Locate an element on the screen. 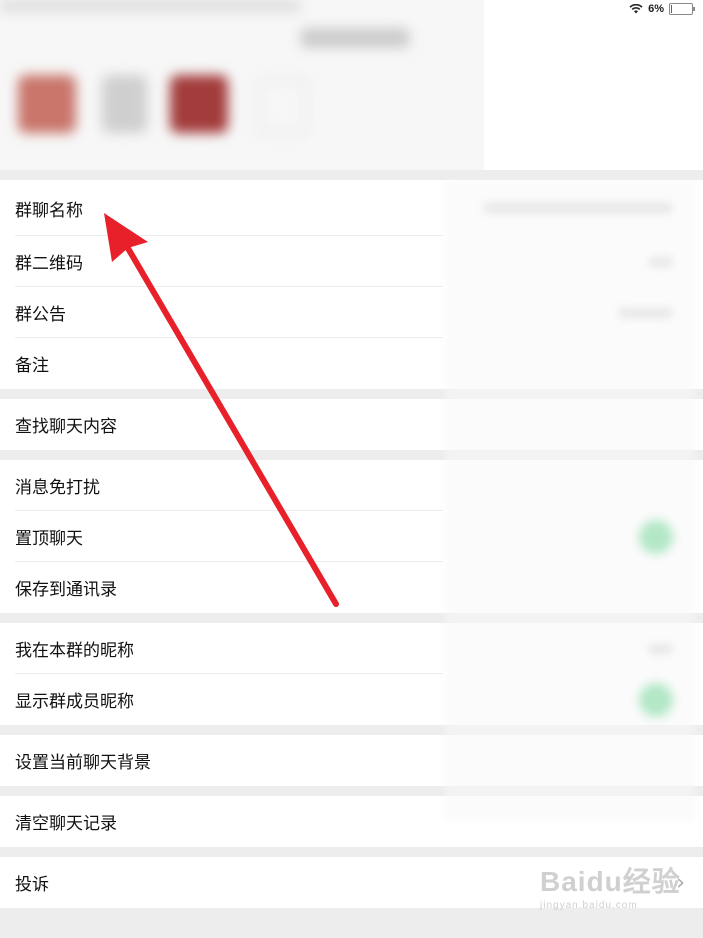 The image size is (703, 938). watermark-logo: Baidu经验 is located at coordinates (610, 881).